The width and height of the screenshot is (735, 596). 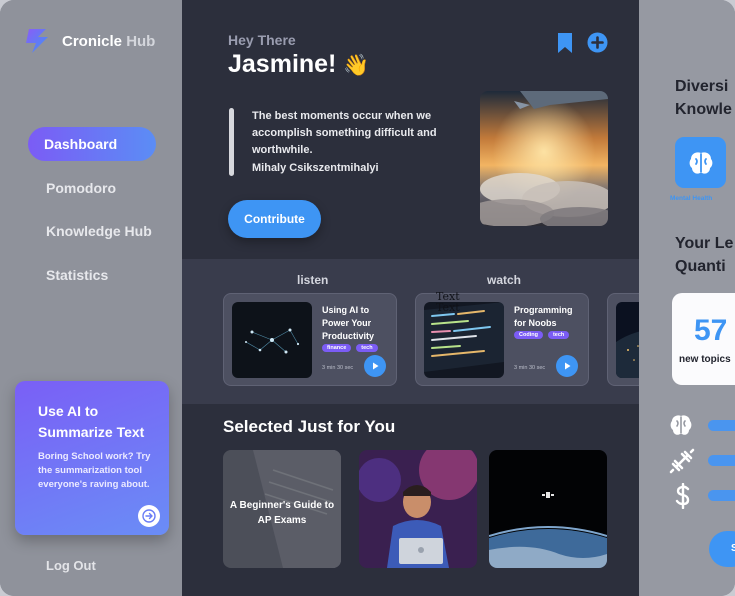 I want to click on pick-card: A Beginner's Guide to AP Exams, so click(x=282, y=509).